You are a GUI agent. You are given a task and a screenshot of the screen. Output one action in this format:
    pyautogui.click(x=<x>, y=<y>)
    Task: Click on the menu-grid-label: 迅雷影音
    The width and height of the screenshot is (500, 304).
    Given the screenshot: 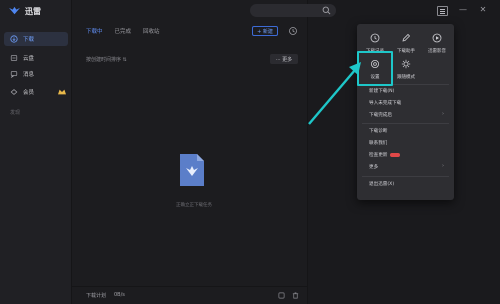 What is the action you would take?
    pyautogui.click(x=437, y=51)
    